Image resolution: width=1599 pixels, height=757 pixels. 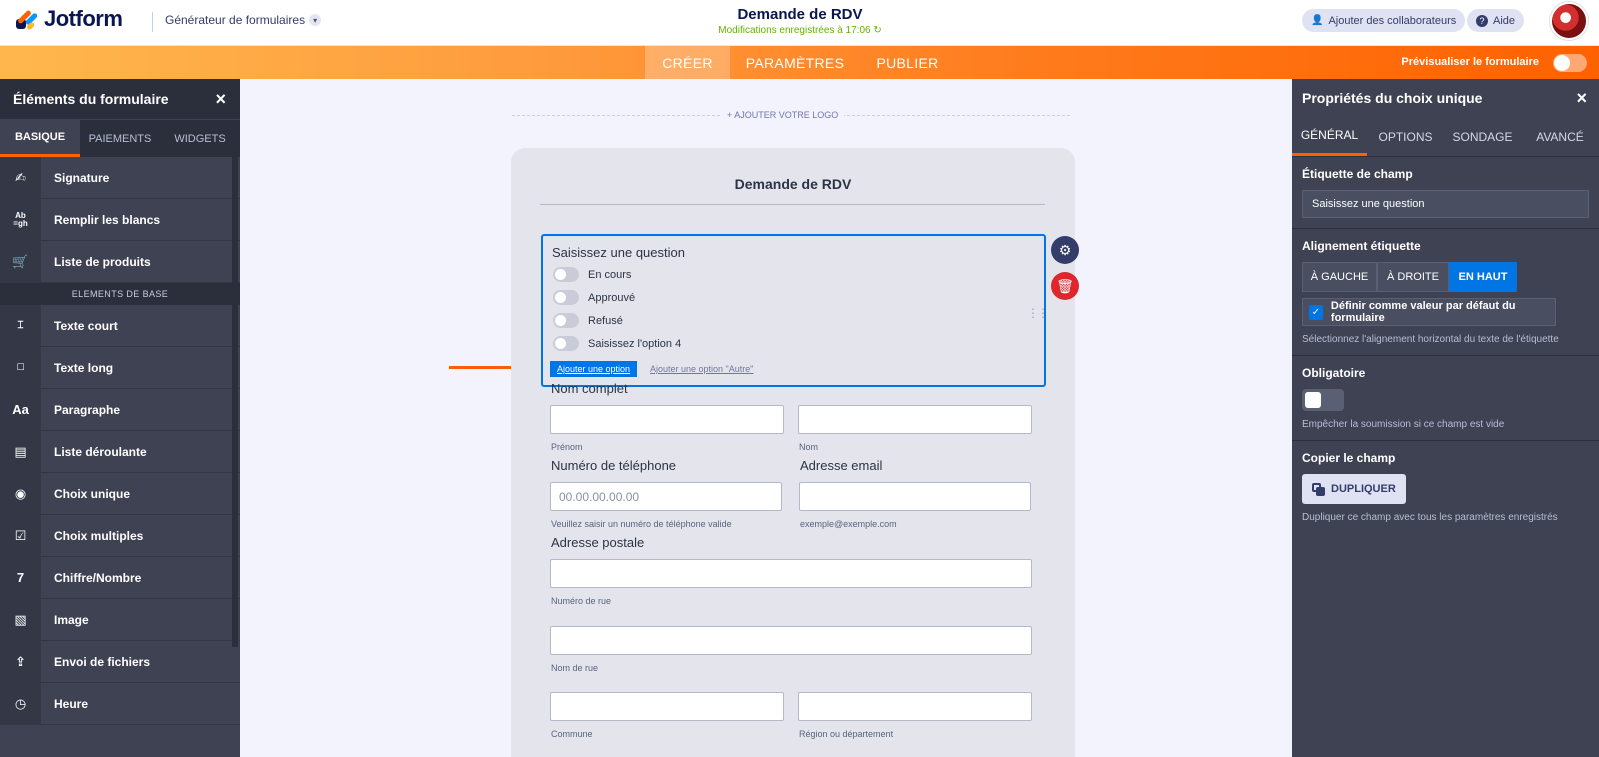 What do you see at coordinates (92, 493) in the screenshot?
I see `element-label: Choix unique` at bounding box center [92, 493].